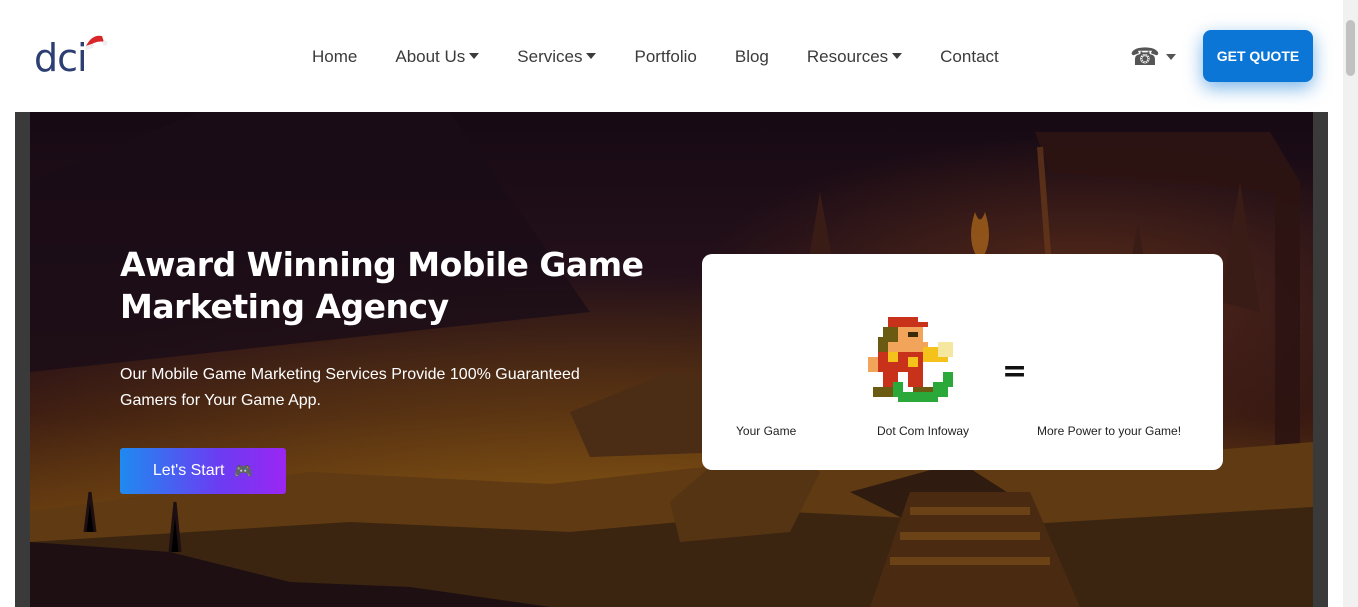 The width and height of the screenshot is (1358, 607). I want to click on caption-dot-com-infoway: Dot Com Infoway, so click(923, 431).